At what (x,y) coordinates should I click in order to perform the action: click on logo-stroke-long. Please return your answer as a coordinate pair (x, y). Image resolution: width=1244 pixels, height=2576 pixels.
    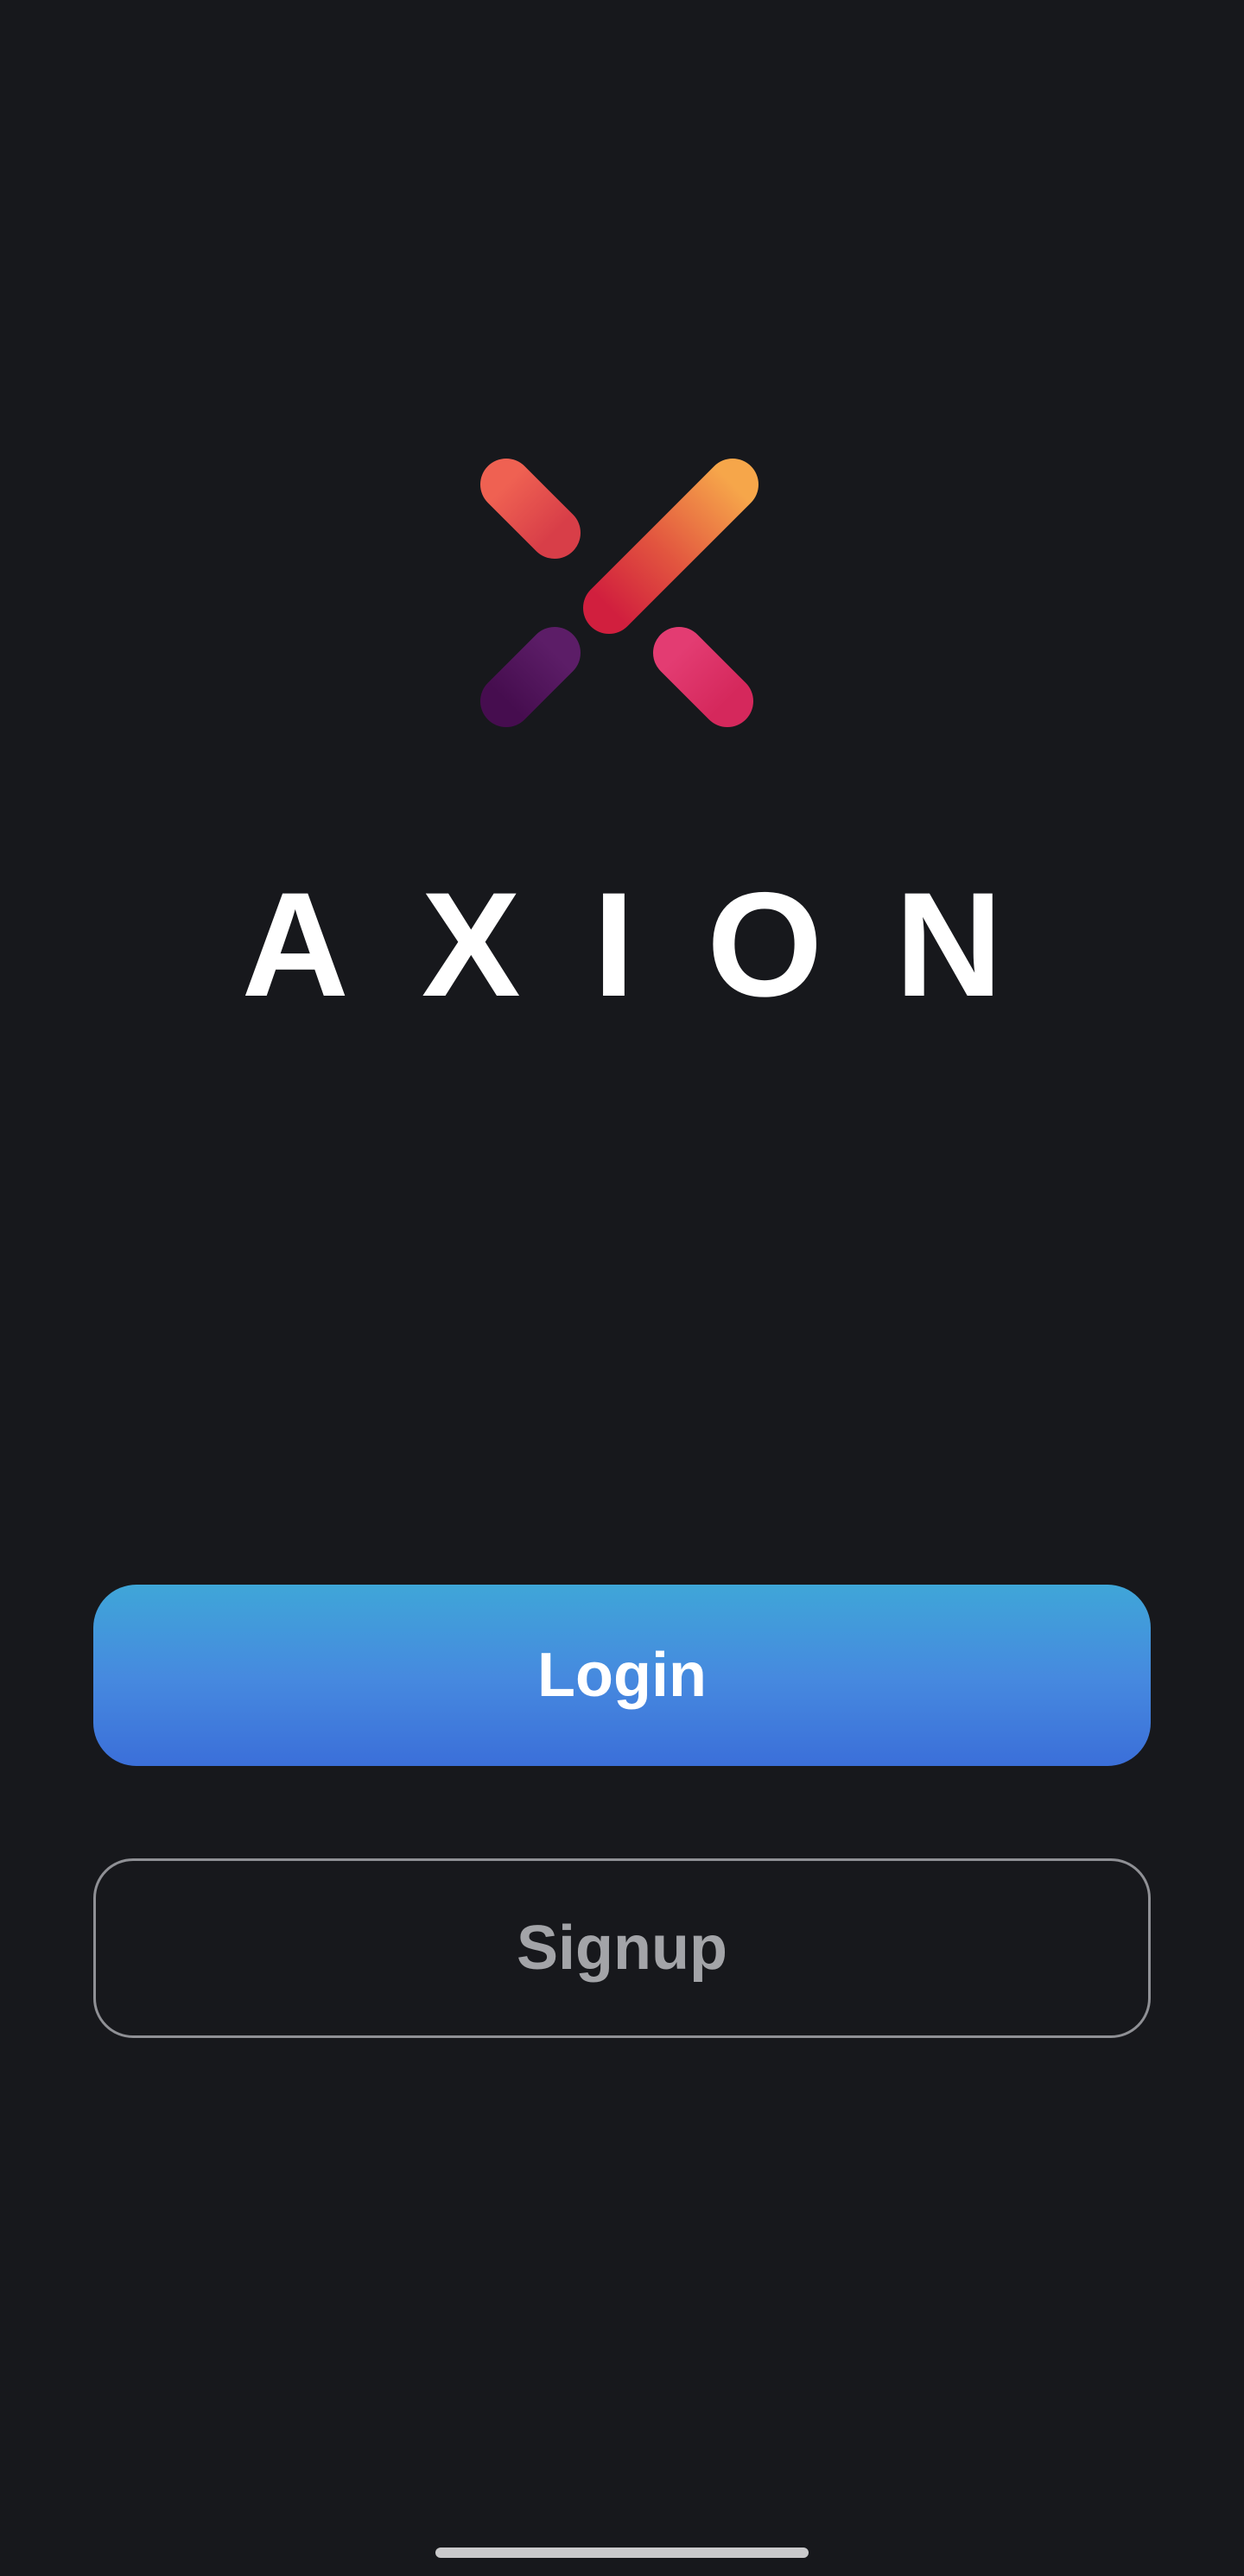
    Looking at the image, I should click on (670, 546).